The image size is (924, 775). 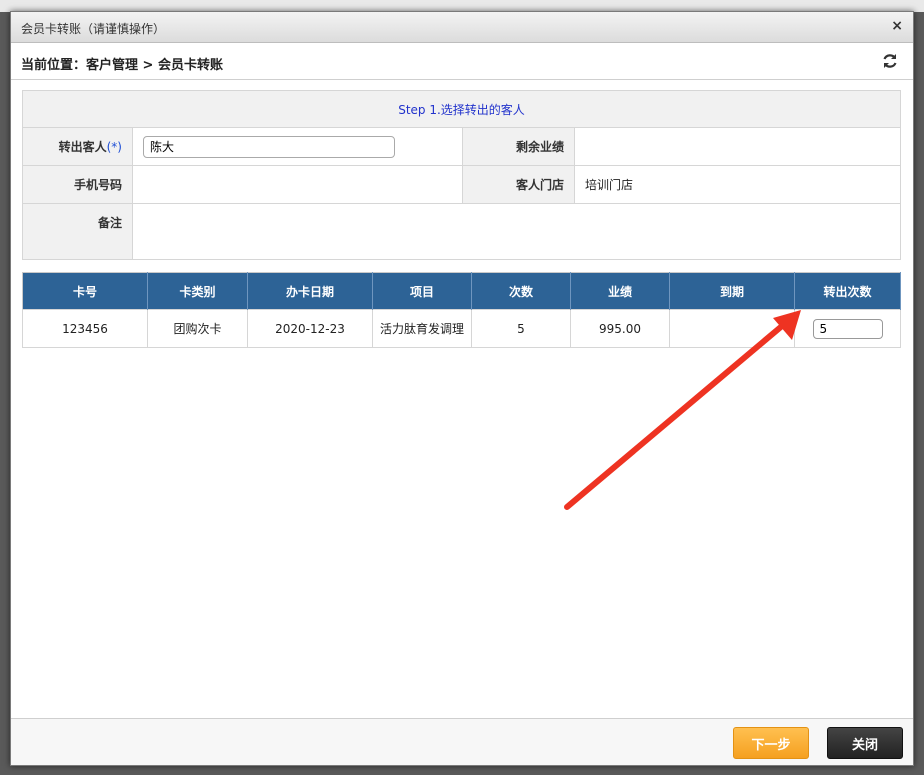 I want to click on breadcrumb: 当前位置：客户管理 > 会员卡转账, so click(x=122, y=65).